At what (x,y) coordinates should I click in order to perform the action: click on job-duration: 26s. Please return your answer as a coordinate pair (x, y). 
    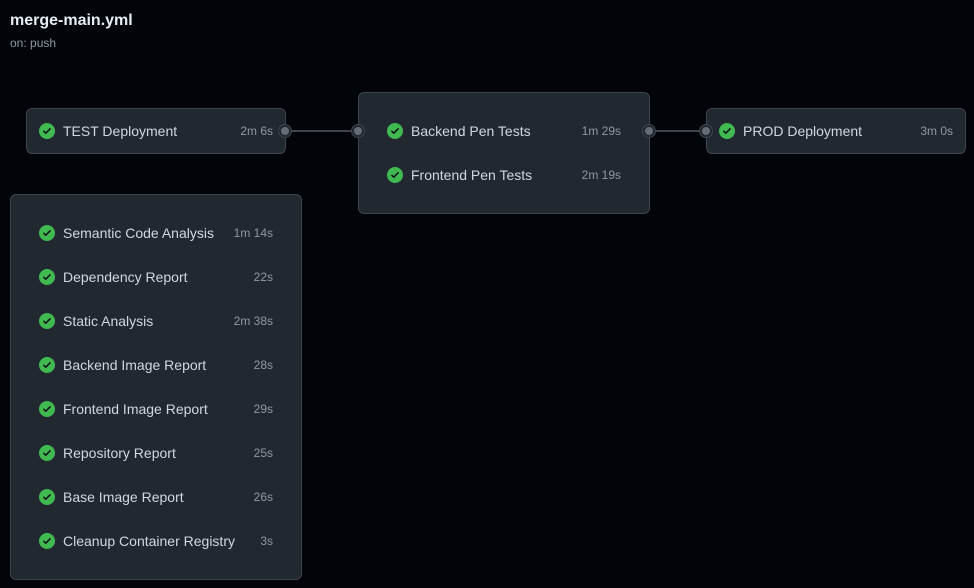
    Looking at the image, I should click on (263, 497).